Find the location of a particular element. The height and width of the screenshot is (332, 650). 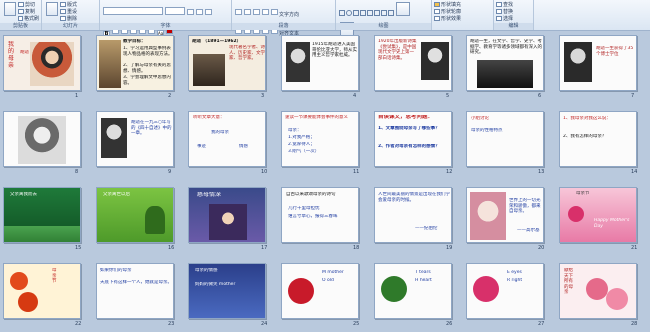

layout-button: 版式 is located at coordinates (78, 4).